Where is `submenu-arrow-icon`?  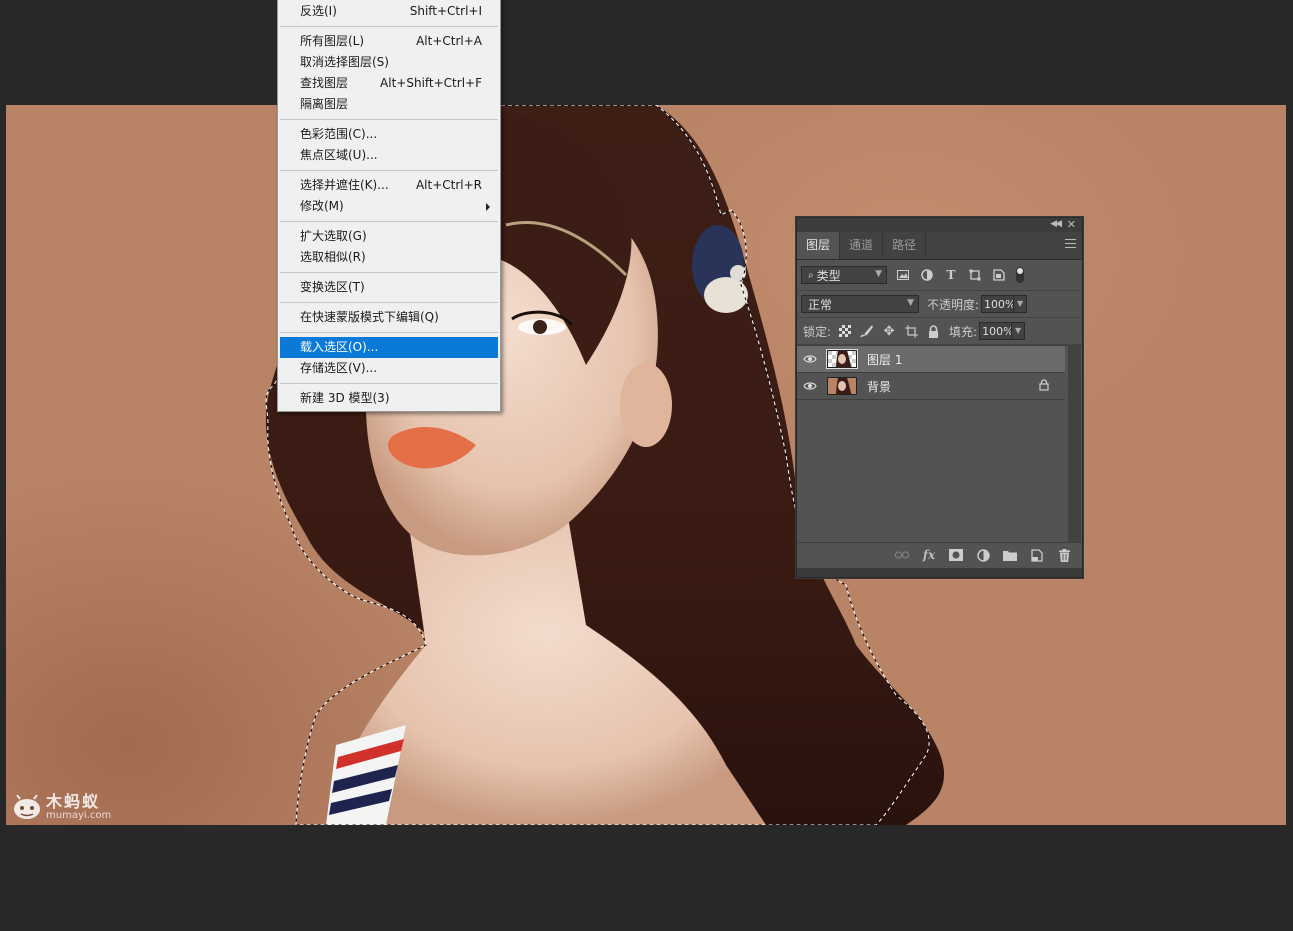
submenu-arrow-icon is located at coordinates (488, 207).